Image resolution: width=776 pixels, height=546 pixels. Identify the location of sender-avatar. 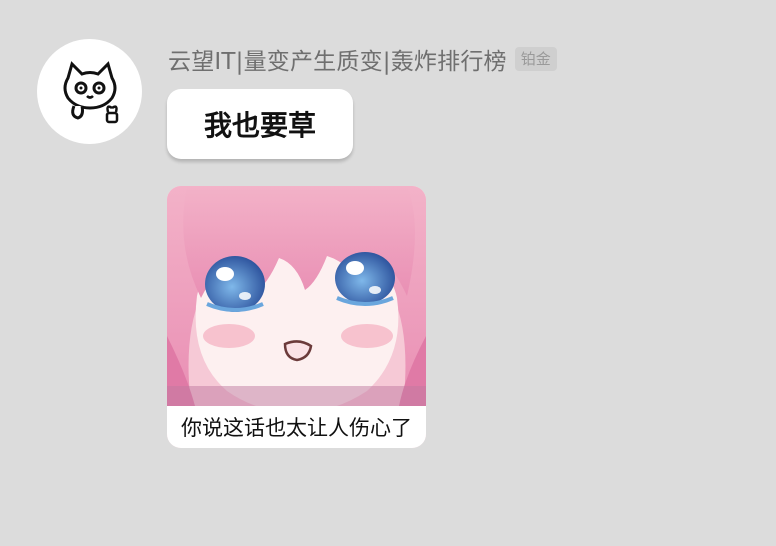
(89, 91).